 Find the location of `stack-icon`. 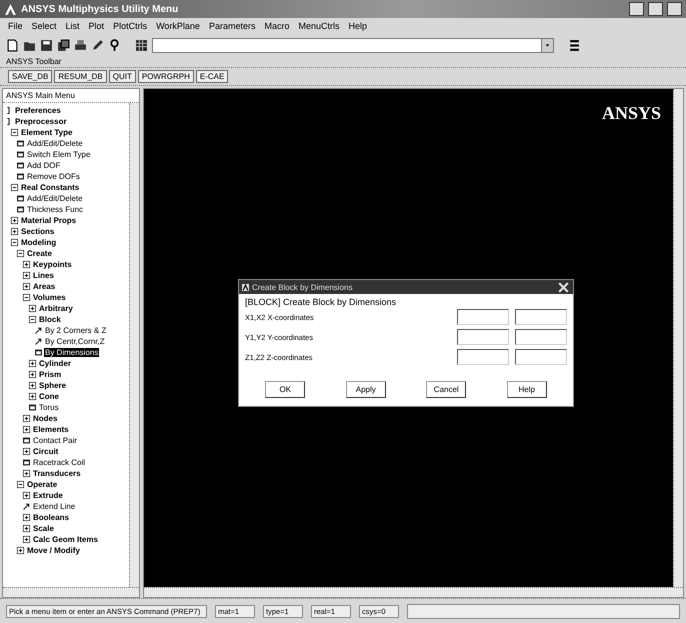

stack-icon is located at coordinates (574, 45).